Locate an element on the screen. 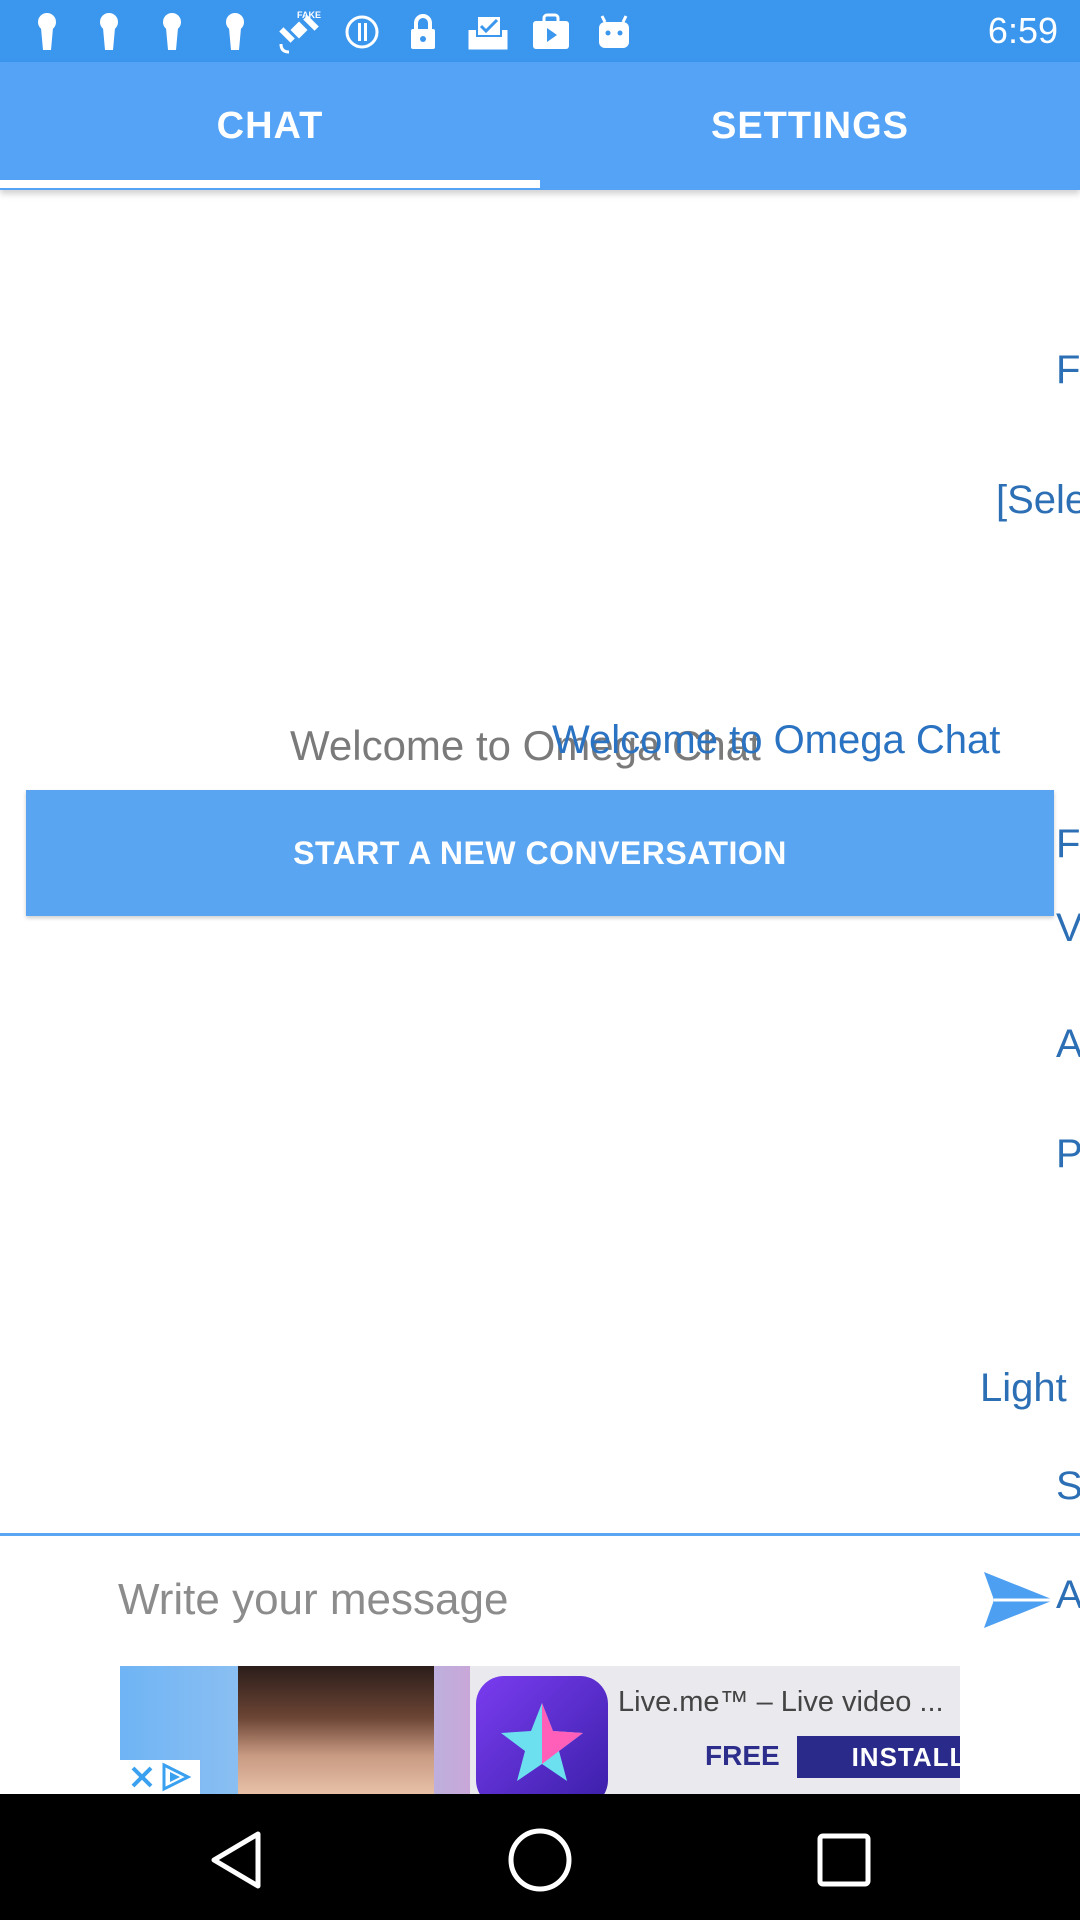  settings-peek-light: Light is located at coordinates (1023, 1388).